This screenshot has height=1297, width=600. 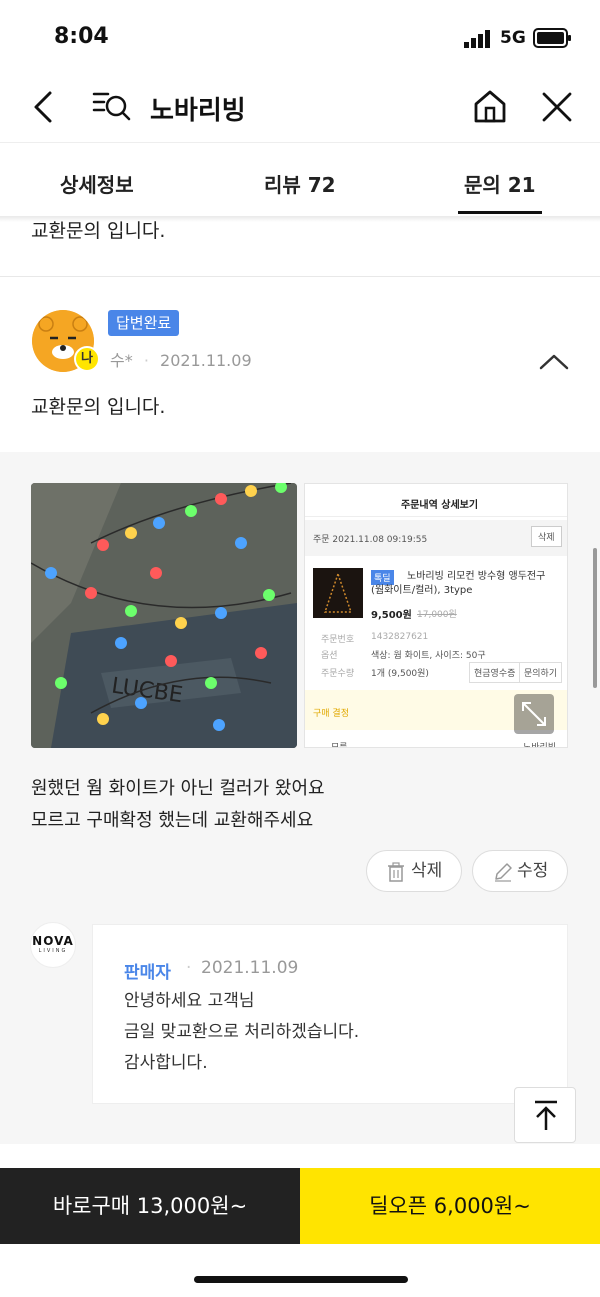 What do you see at coordinates (458, 583) in the screenshot?
I see `shot-product-name: 노바리빙 리모컨 방수형 앵두전구 (웜화이트/컬러), 3type` at bounding box center [458, 583].